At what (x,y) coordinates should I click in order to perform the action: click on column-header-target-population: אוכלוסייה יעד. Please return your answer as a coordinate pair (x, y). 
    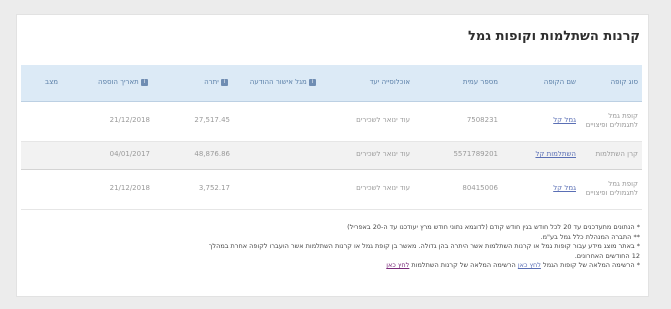
    Looking at the image, I should click on (368, 83).